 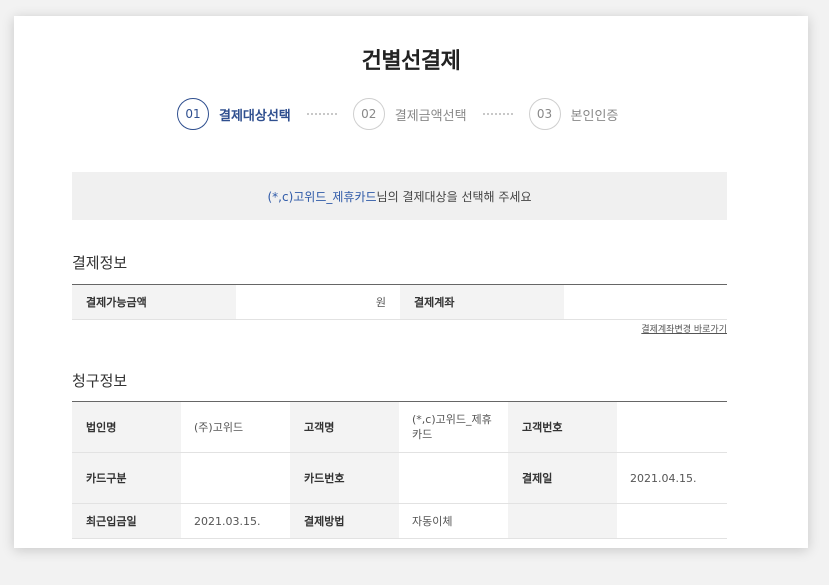 I want to click on page-title: 건별선결제, so click(x=411, y=61).